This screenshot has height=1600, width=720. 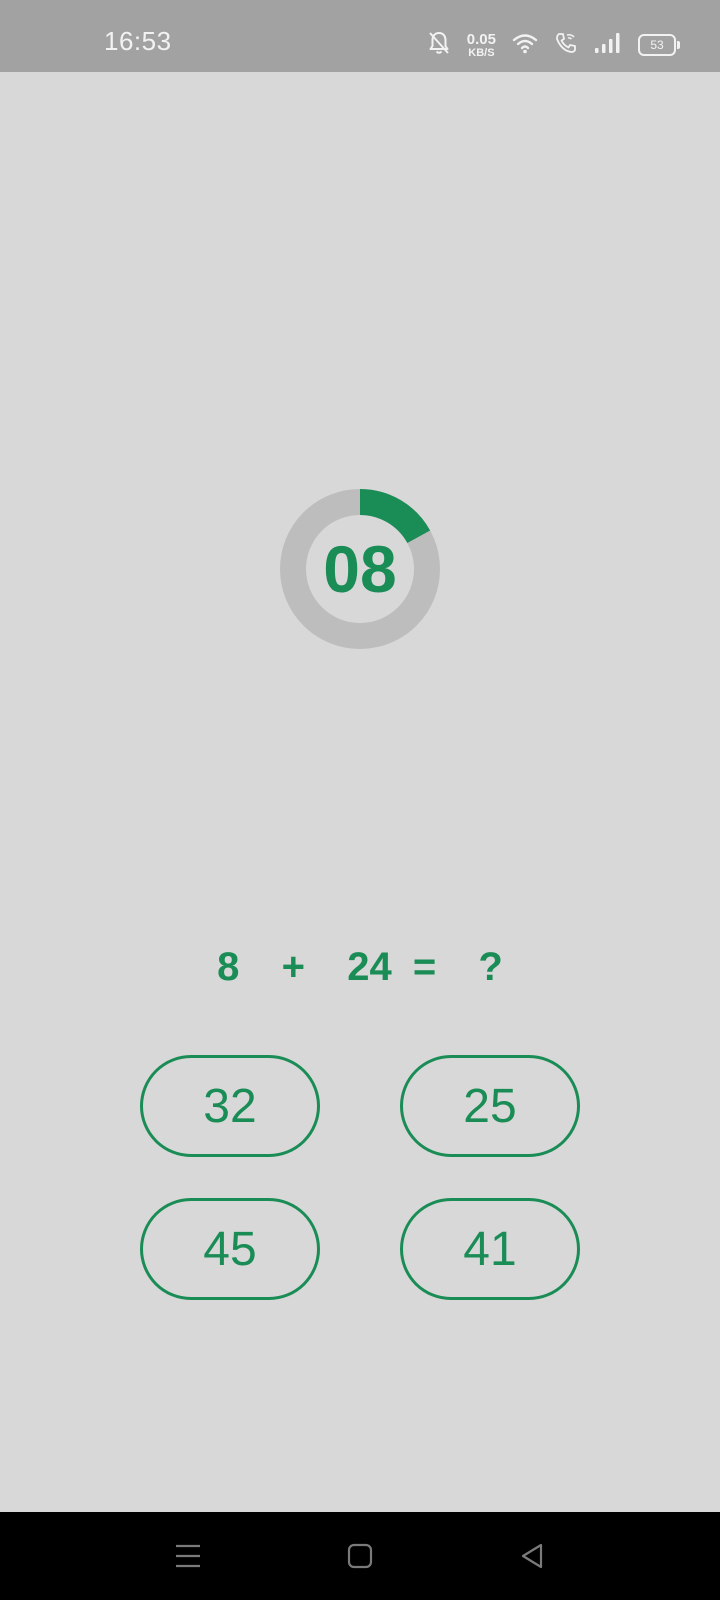 I want to click on battery-icon: 53, so click(x=659, y=45).